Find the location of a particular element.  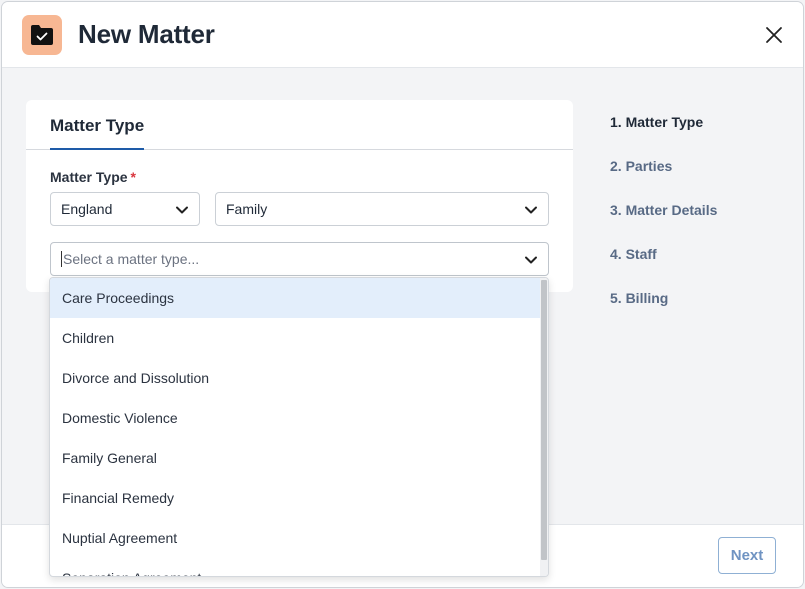

close-icon is located at coordinates (774, 35).